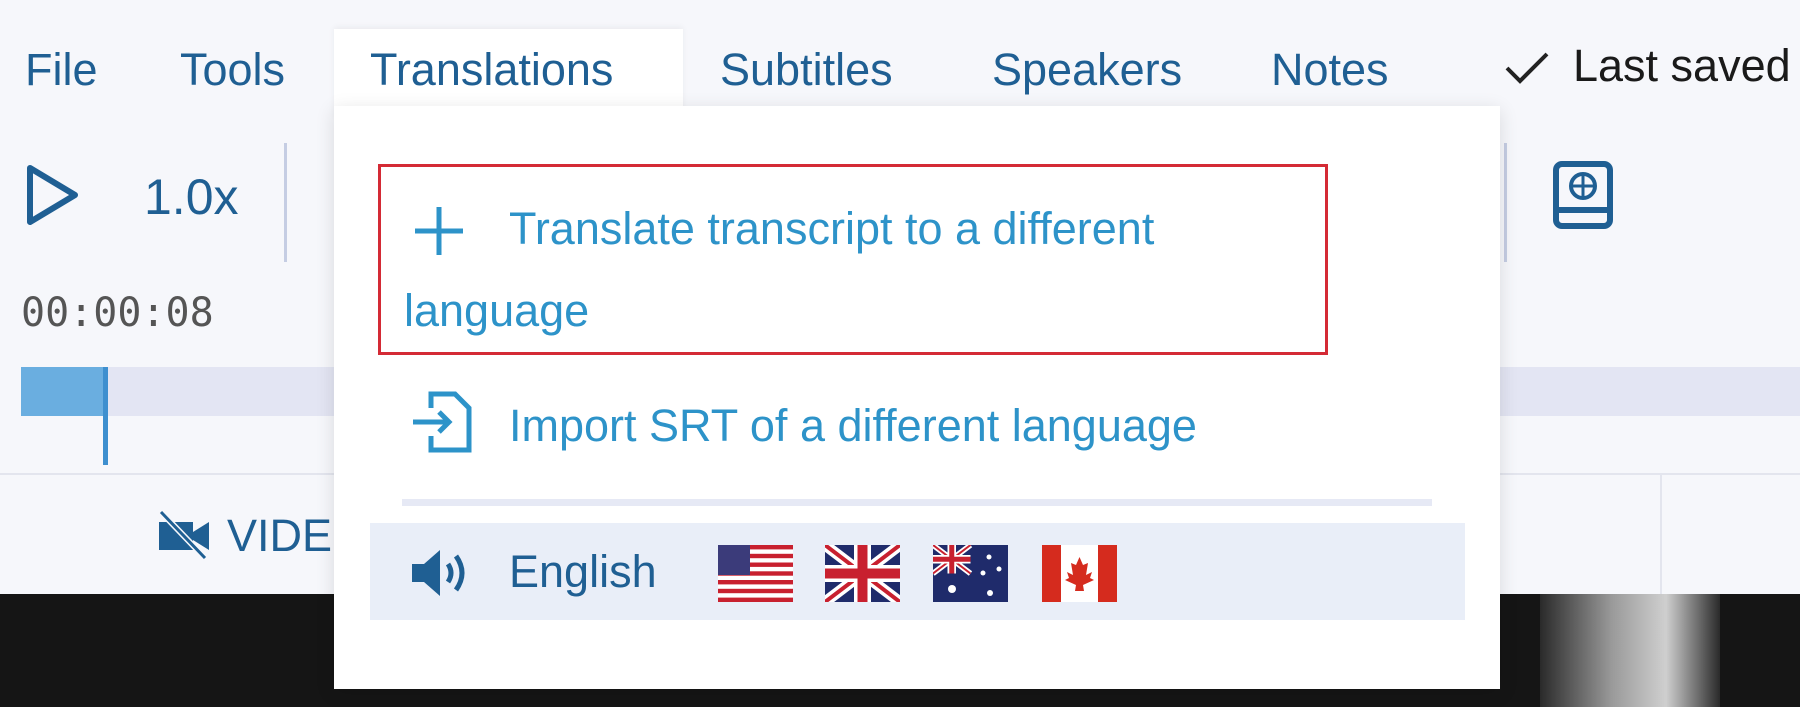 Image resolution: width=1800 pixels, height=707 pixels. I want to click on translate-transcript-option-line2: language, so click(496, 311).